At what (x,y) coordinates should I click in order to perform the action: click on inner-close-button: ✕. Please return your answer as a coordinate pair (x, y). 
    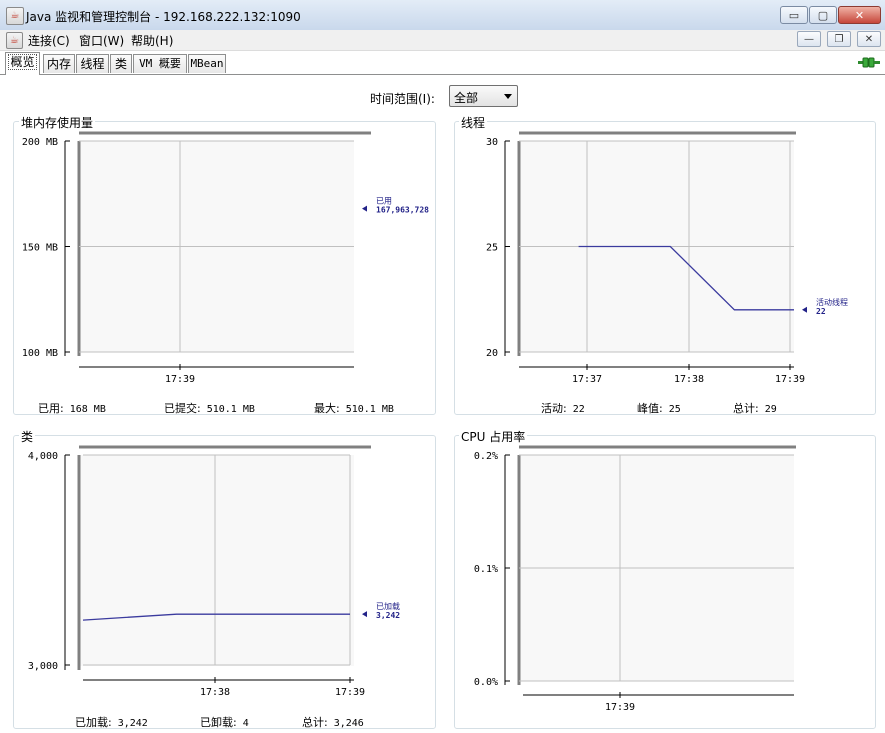
    Looking at the image, I should click on (869, 39).